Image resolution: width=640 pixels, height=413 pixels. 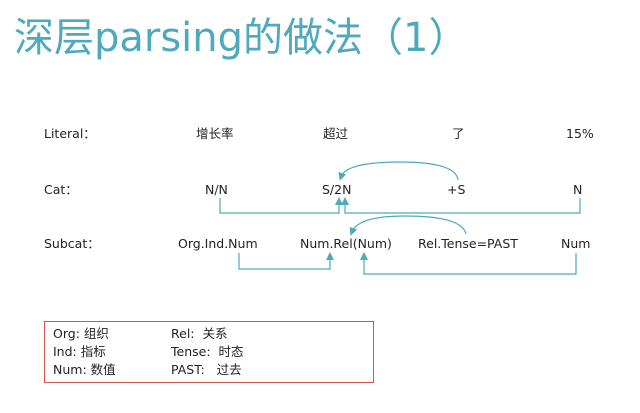 What do you see at coordinates (408, 225) in the screenshot?
I see `subcat-arrow-tense-to-rel` at bounding box center [408, 225].